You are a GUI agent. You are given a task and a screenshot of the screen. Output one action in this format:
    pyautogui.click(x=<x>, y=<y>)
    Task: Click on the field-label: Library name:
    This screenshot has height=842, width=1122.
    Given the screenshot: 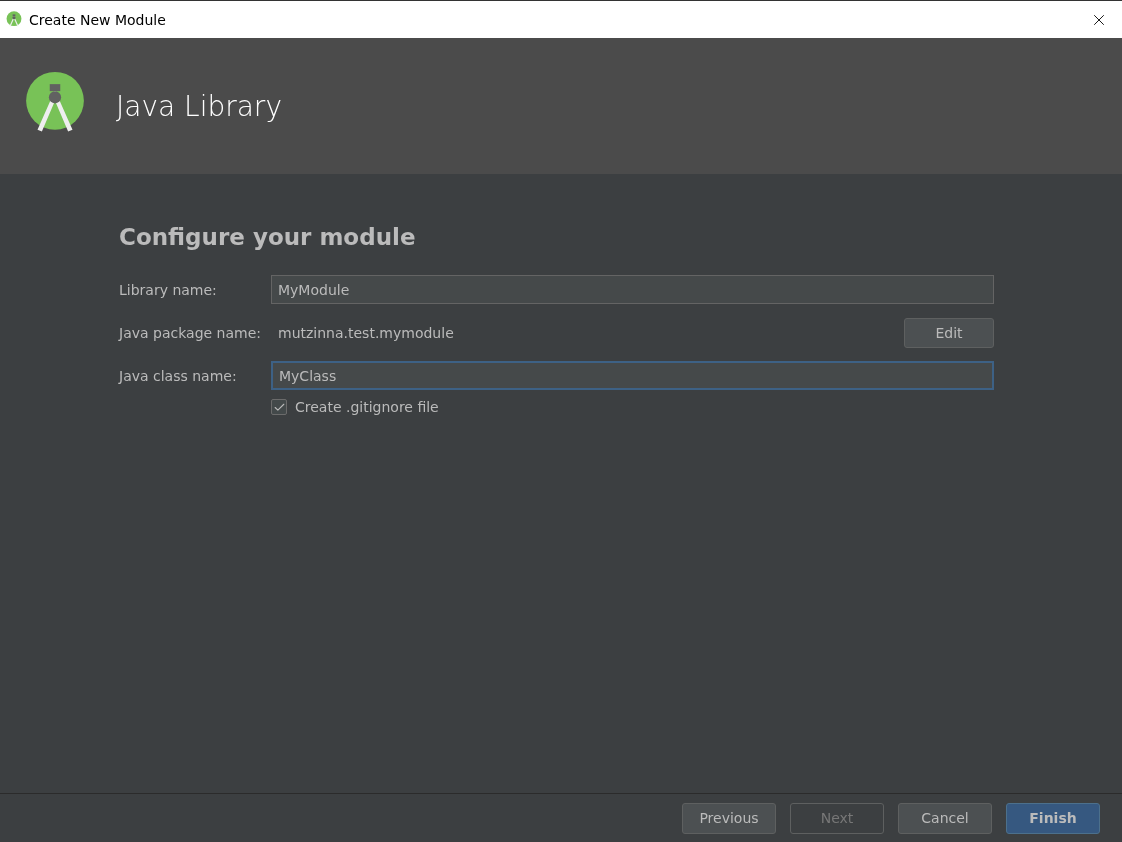 What is the action you would take?
    pyautogui.click(x=168, y=289)
    